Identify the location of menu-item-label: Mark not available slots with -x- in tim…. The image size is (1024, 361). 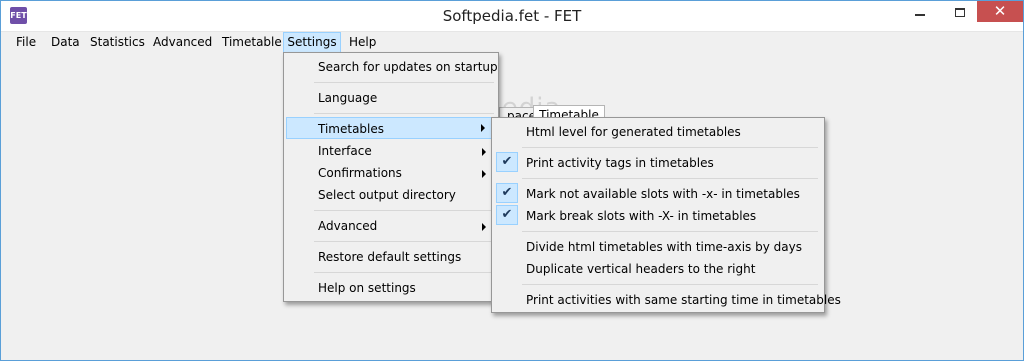
(663, 194).